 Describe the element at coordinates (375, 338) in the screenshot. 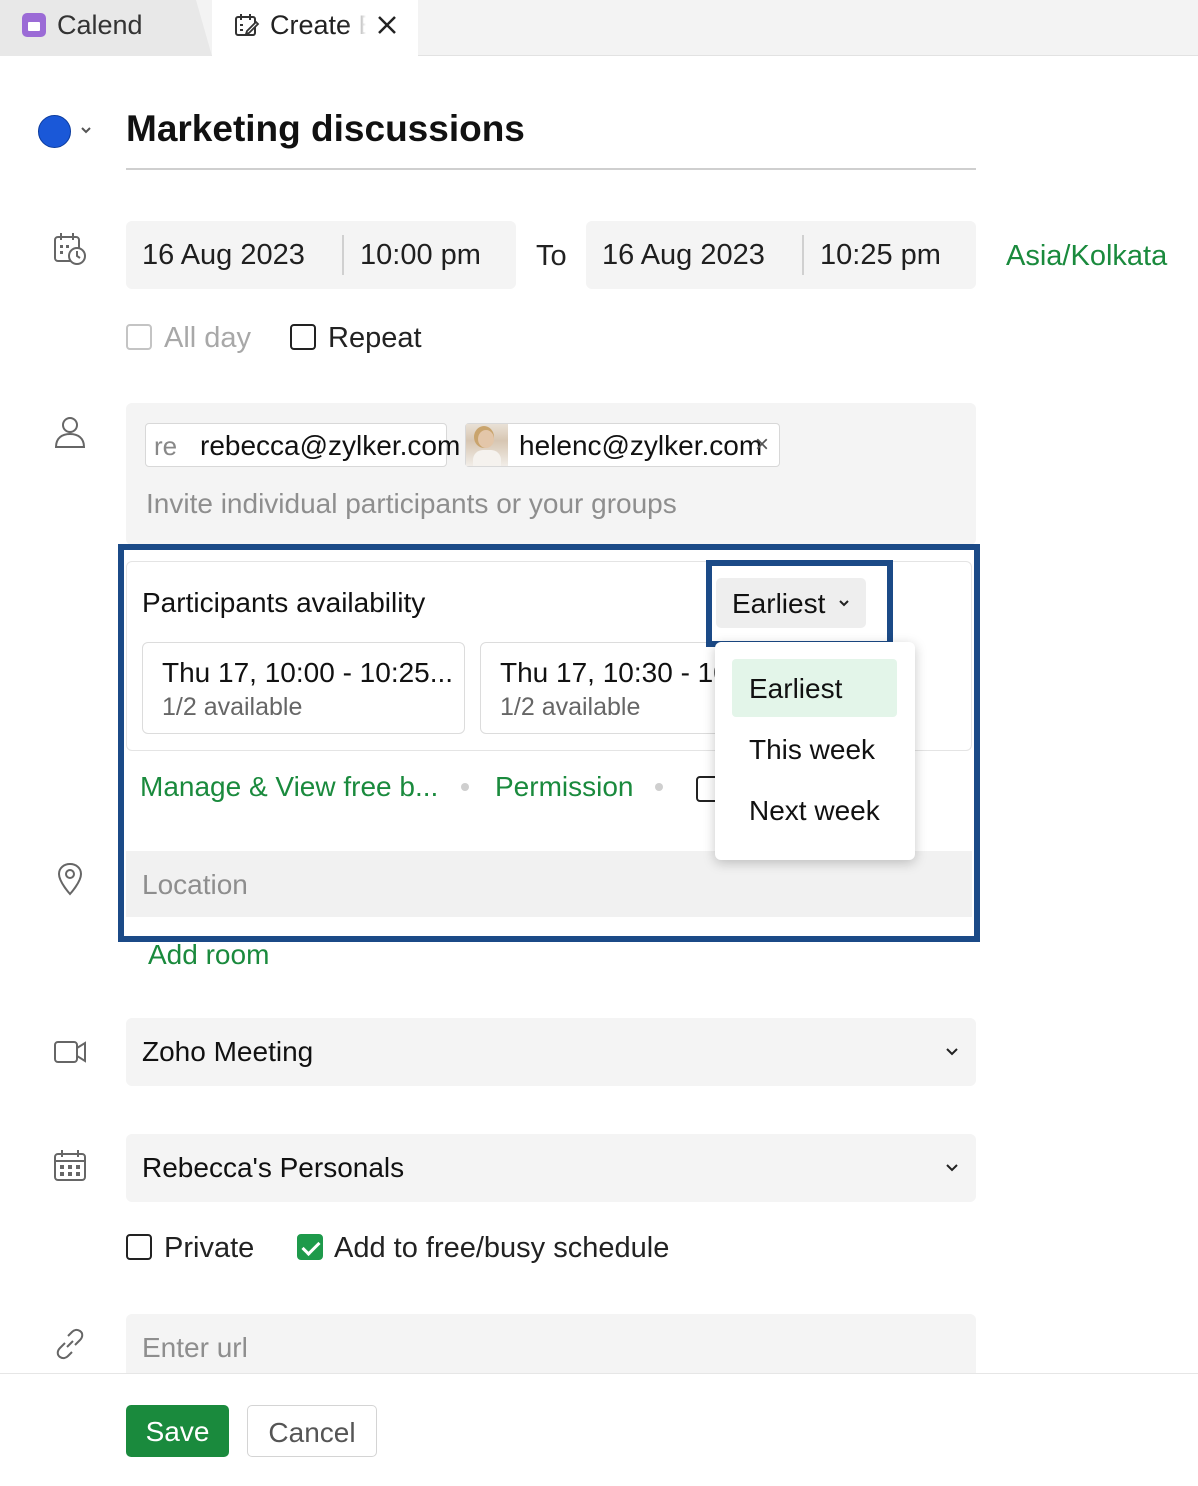

I see `repeat-label: Repeat` at that location.